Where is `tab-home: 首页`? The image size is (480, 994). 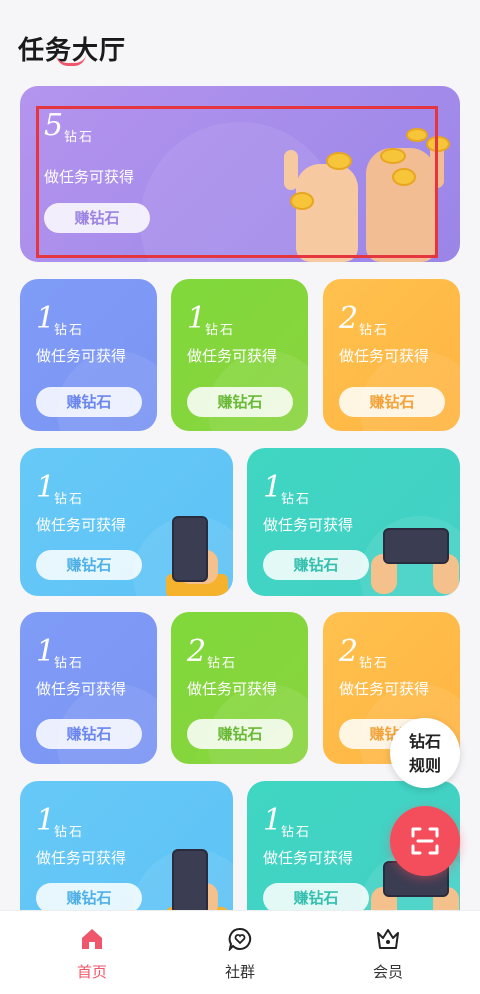 tab-home: 首页 is located at coordinates (92, 952).